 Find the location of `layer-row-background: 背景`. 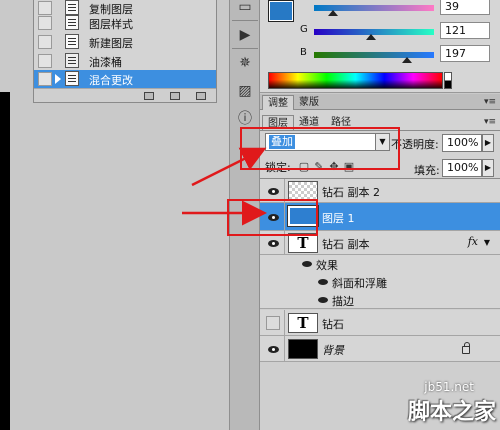

layer-row-background: 背景 is located at coordinates (380, 349).